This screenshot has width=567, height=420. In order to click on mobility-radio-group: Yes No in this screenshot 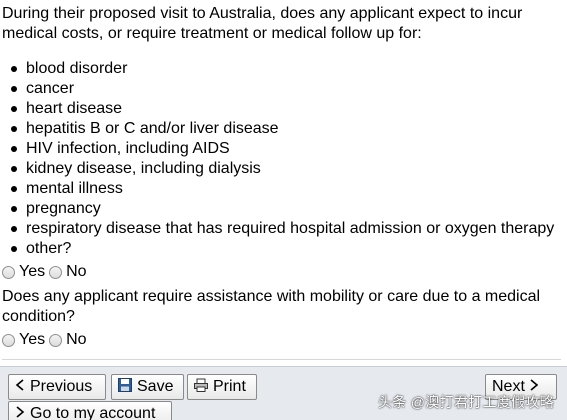, I will do `click(46, 340)`.